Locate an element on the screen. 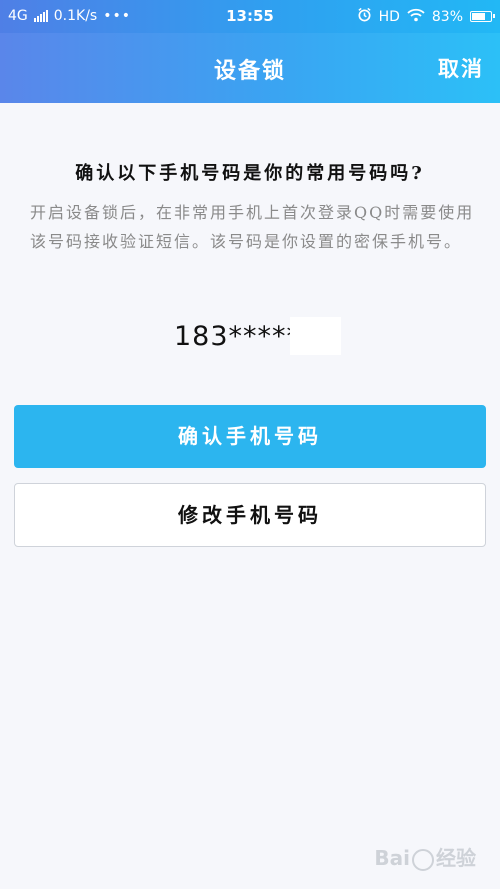 Image resolution: width=500 pixels, height=889 pixels. confirm-phone-button: 确认手机号码 is located at coordinates (250, 436).